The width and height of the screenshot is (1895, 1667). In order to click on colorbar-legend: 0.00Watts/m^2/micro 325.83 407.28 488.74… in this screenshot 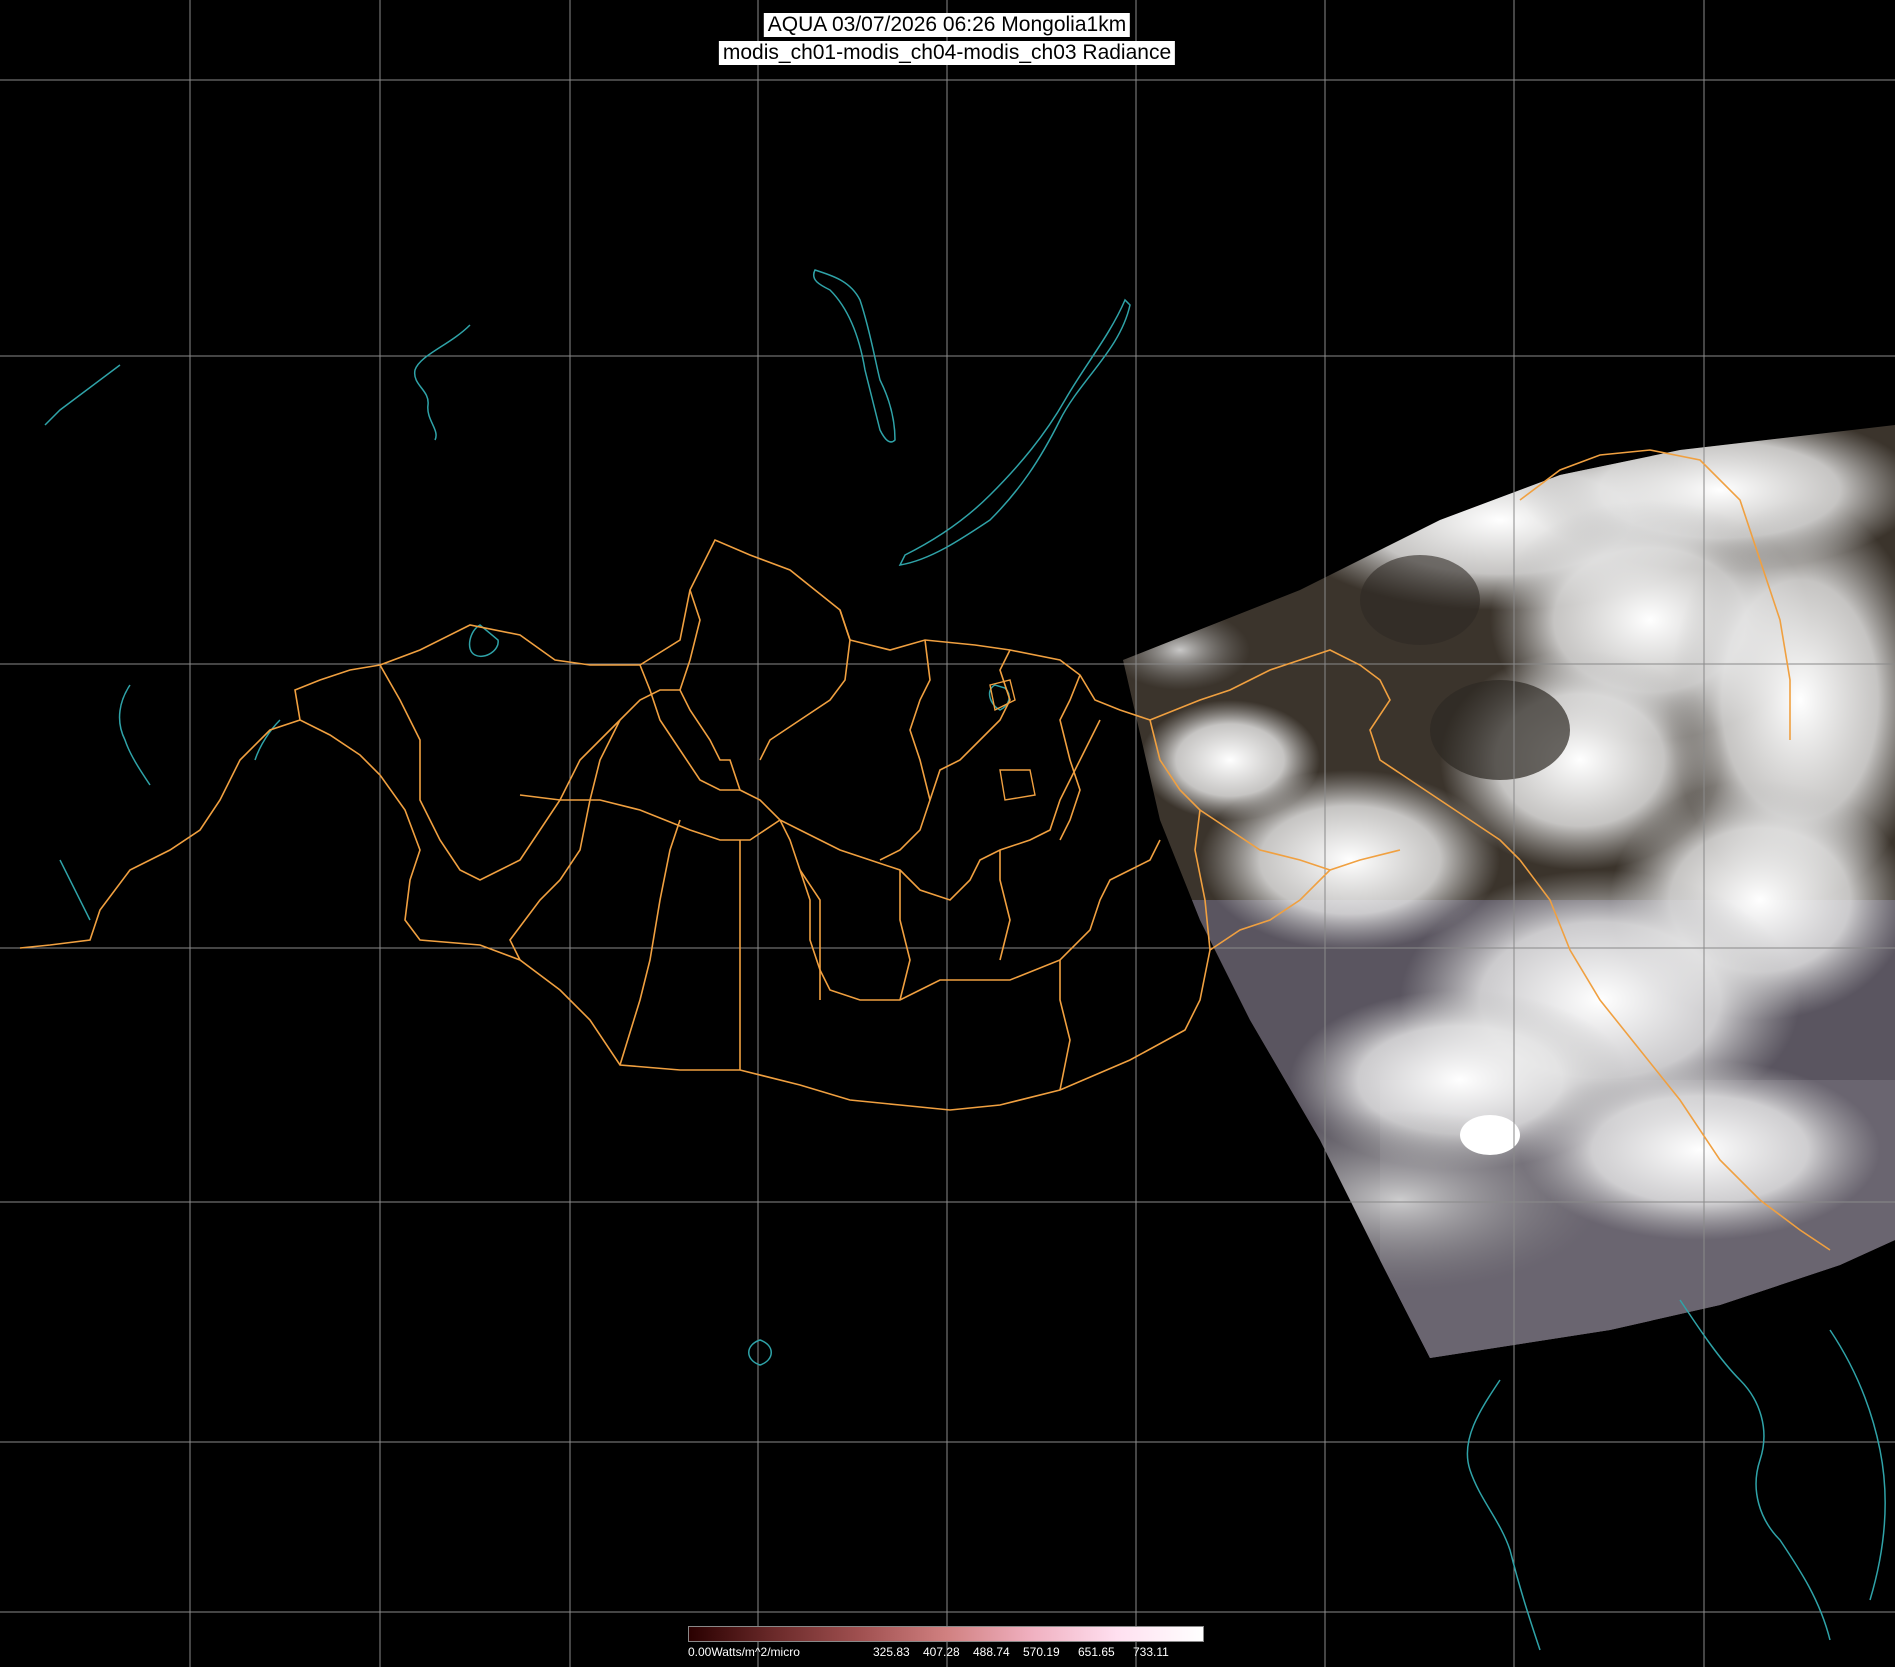, I will do `click(946, 1643)`.